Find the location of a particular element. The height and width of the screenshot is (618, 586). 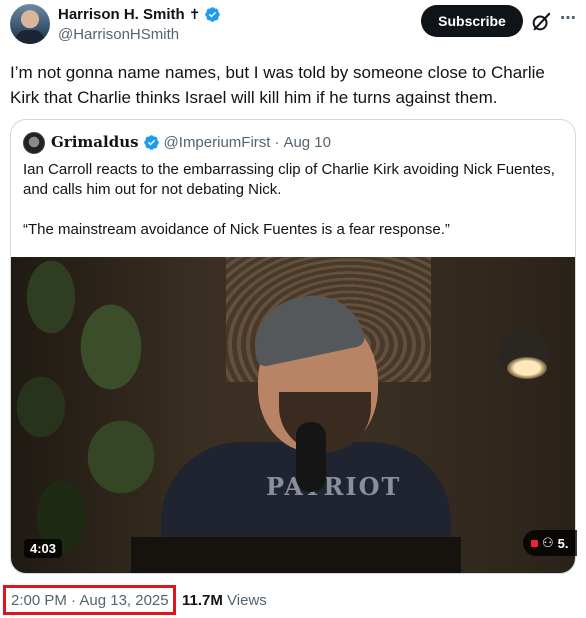

more-options-icon: ⋯ is located at coordinates (568, 18).